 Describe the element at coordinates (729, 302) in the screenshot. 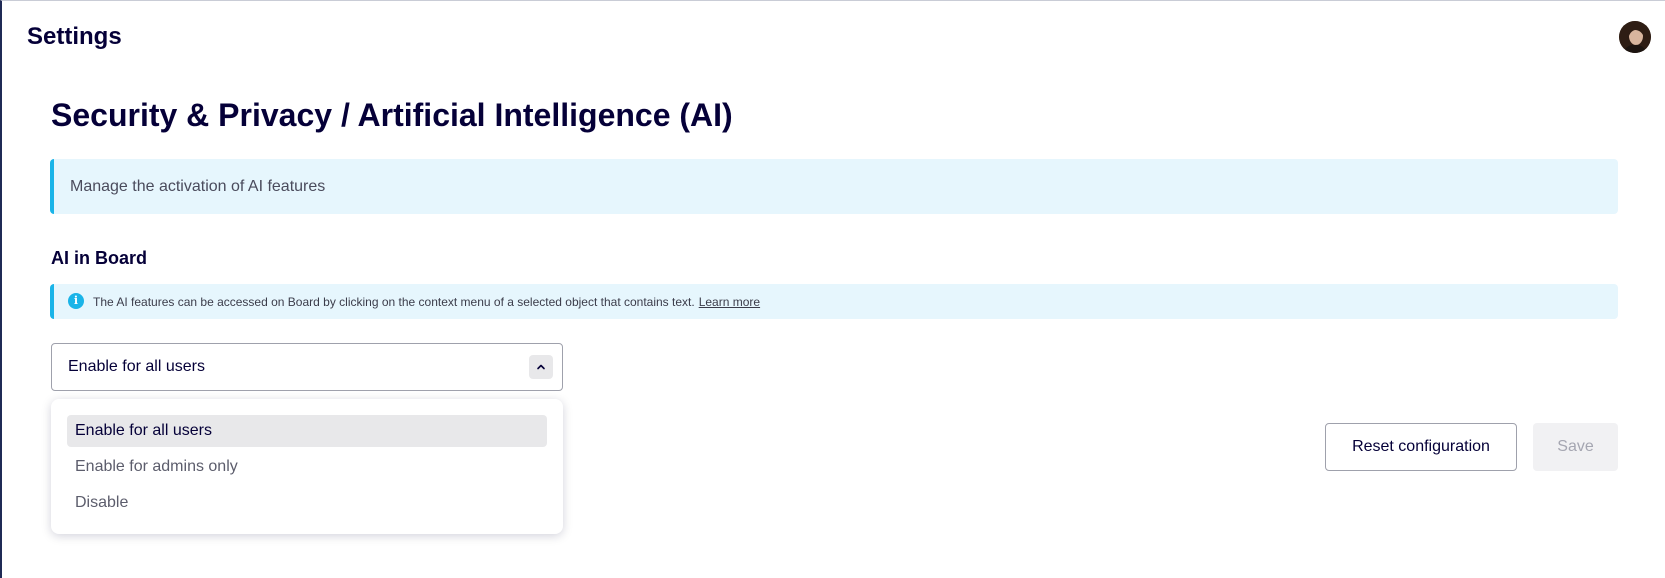

I see `learn-more-link: Learn more` at that location.